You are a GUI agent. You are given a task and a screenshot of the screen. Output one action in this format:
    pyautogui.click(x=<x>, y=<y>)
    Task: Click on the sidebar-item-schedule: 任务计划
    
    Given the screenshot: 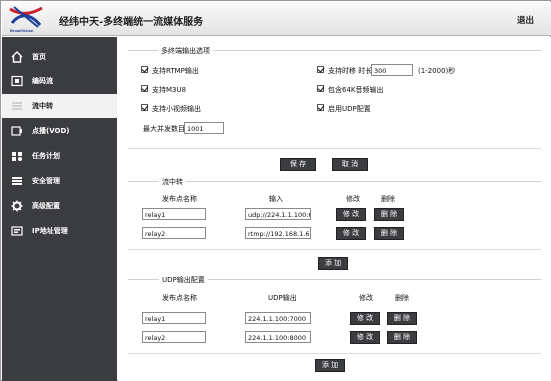 What is the action you would take?
    pyautogui.click(x=59, y=156)
    